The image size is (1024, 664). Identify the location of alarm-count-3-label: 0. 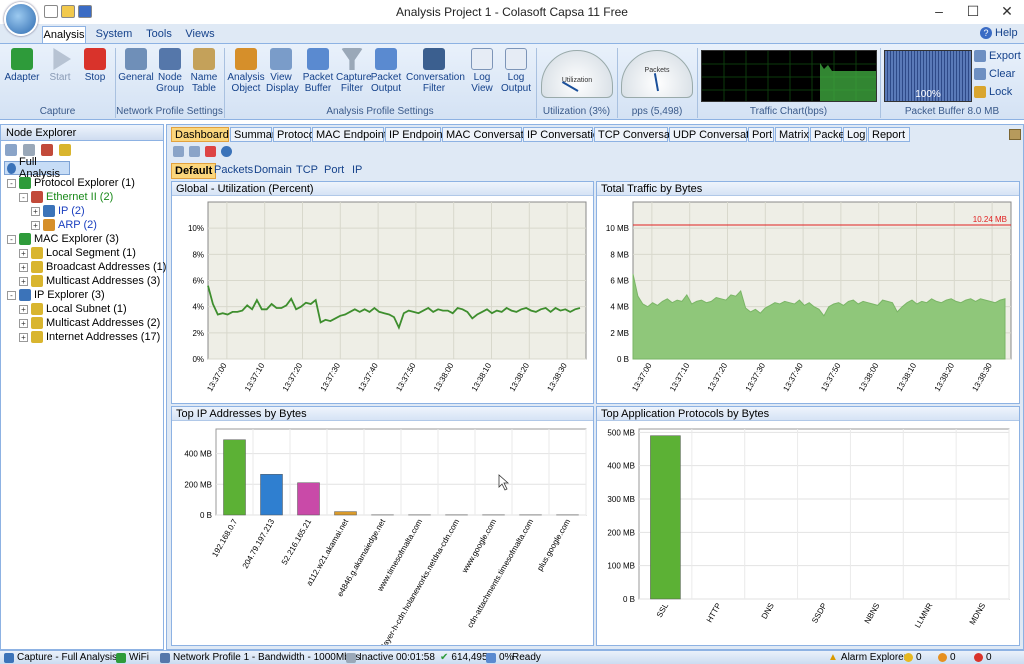
(989, 657).